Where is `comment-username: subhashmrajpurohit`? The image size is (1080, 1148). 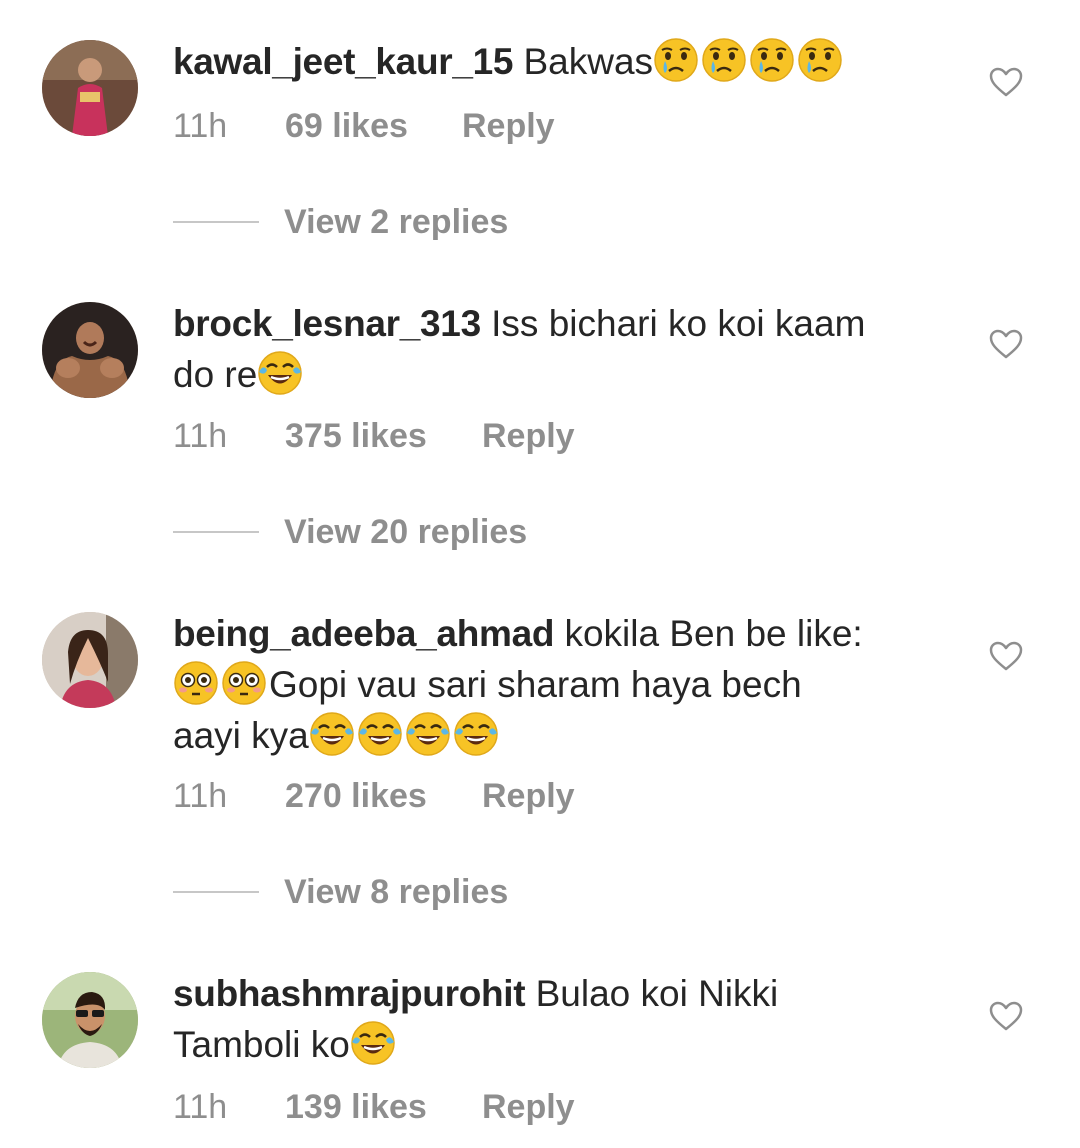
comment-username: subhashmrajpurohit is located at coordinates (349, 993).